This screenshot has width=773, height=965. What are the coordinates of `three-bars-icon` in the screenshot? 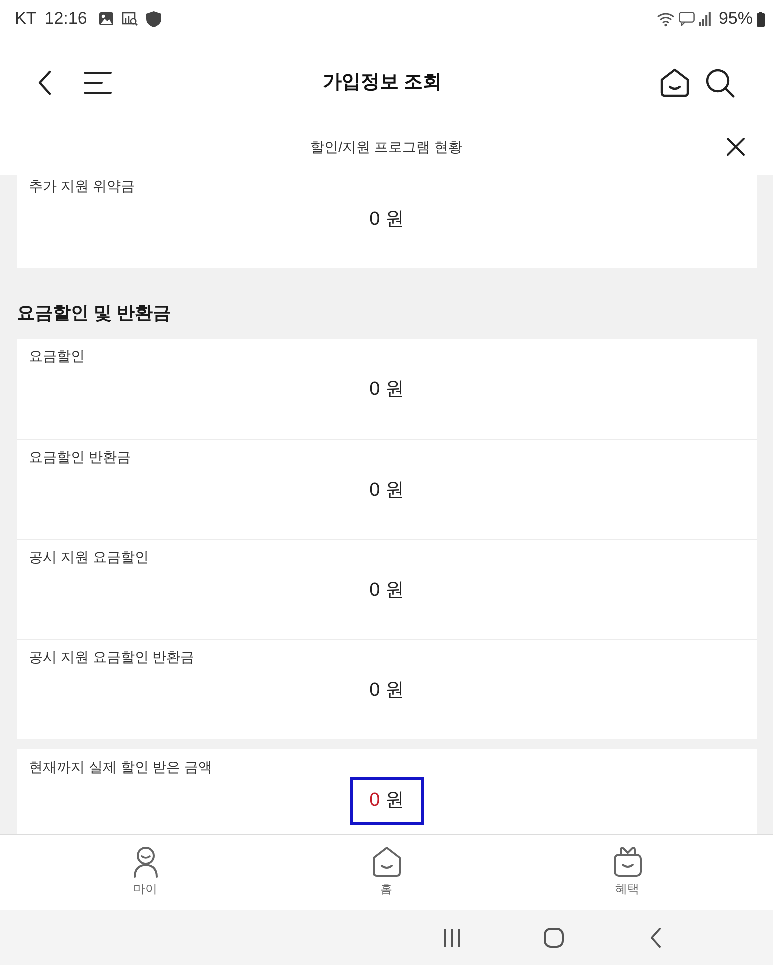 It's located at (452, 938).